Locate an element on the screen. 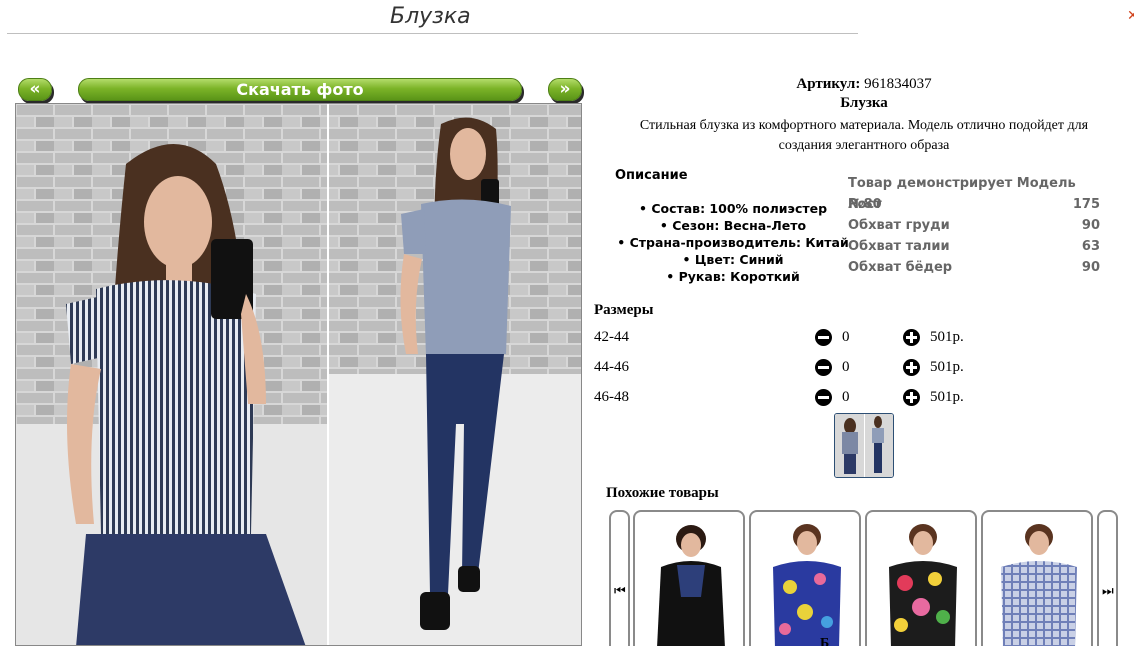 The image size is (1134, 646). description-item: Страна-производитель: Китай is located at coordinates (733, 242).